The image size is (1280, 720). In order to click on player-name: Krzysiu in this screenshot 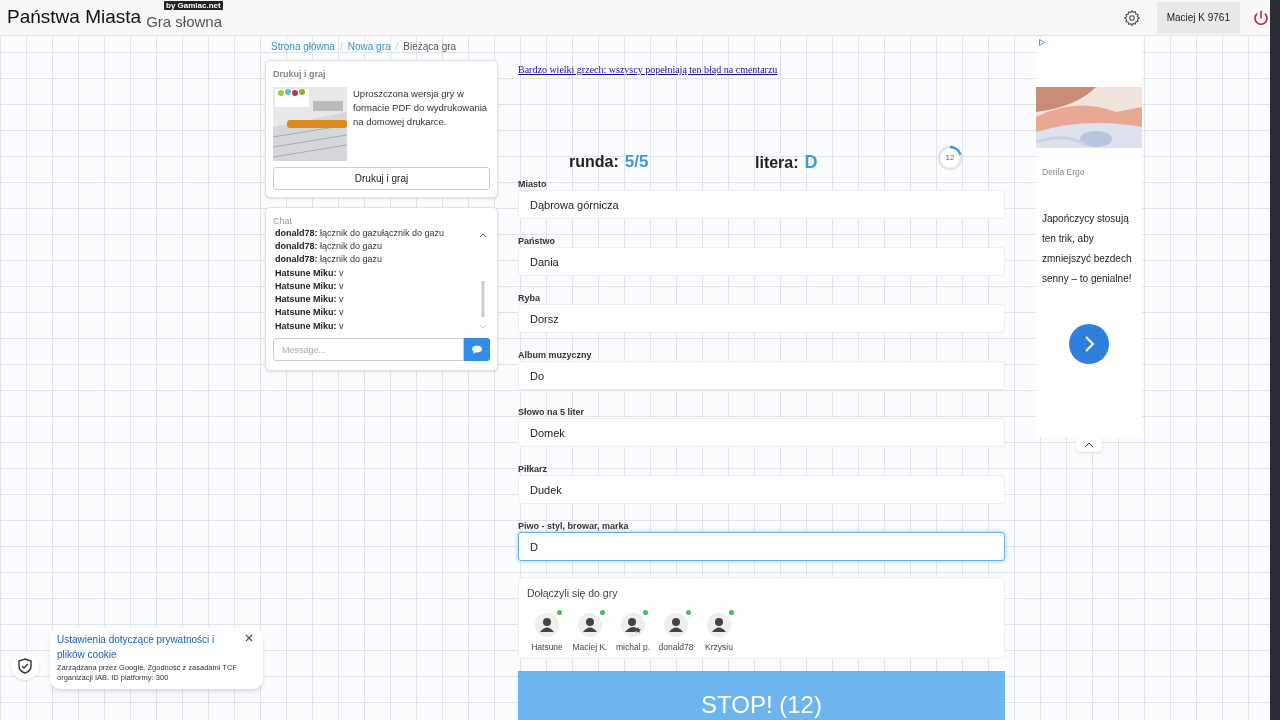, I will do `click(719, 647)`.